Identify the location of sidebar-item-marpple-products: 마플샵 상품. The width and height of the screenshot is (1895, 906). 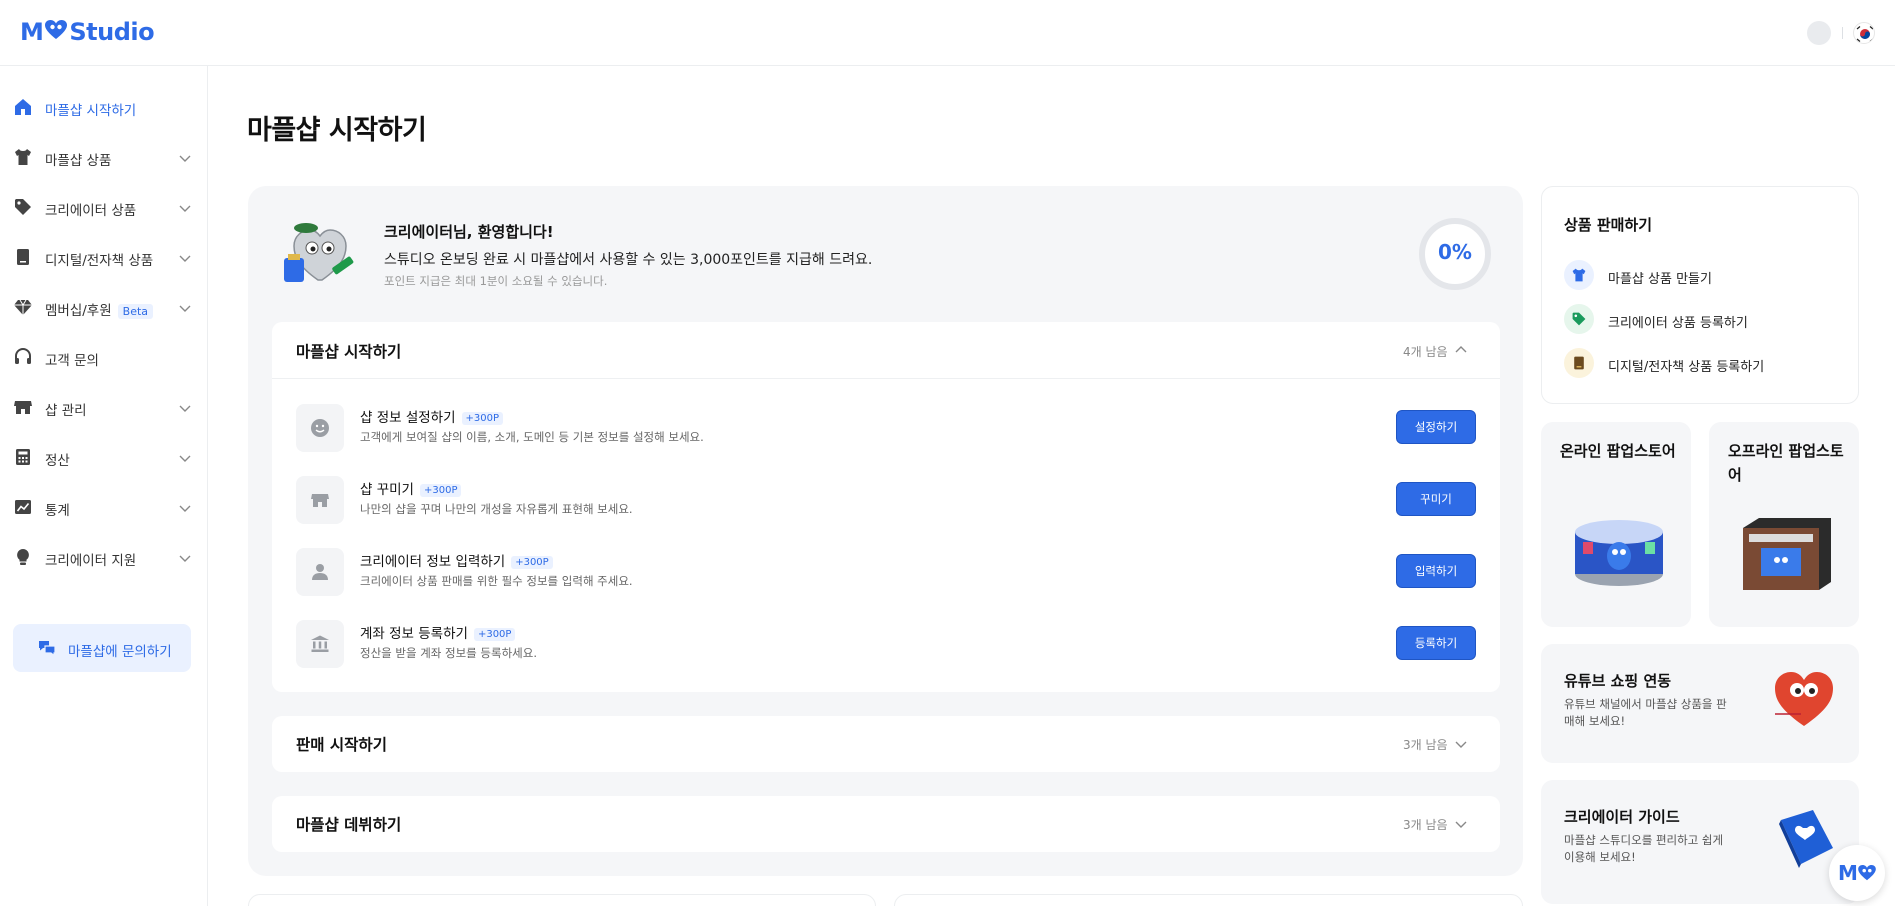
(103, 157).